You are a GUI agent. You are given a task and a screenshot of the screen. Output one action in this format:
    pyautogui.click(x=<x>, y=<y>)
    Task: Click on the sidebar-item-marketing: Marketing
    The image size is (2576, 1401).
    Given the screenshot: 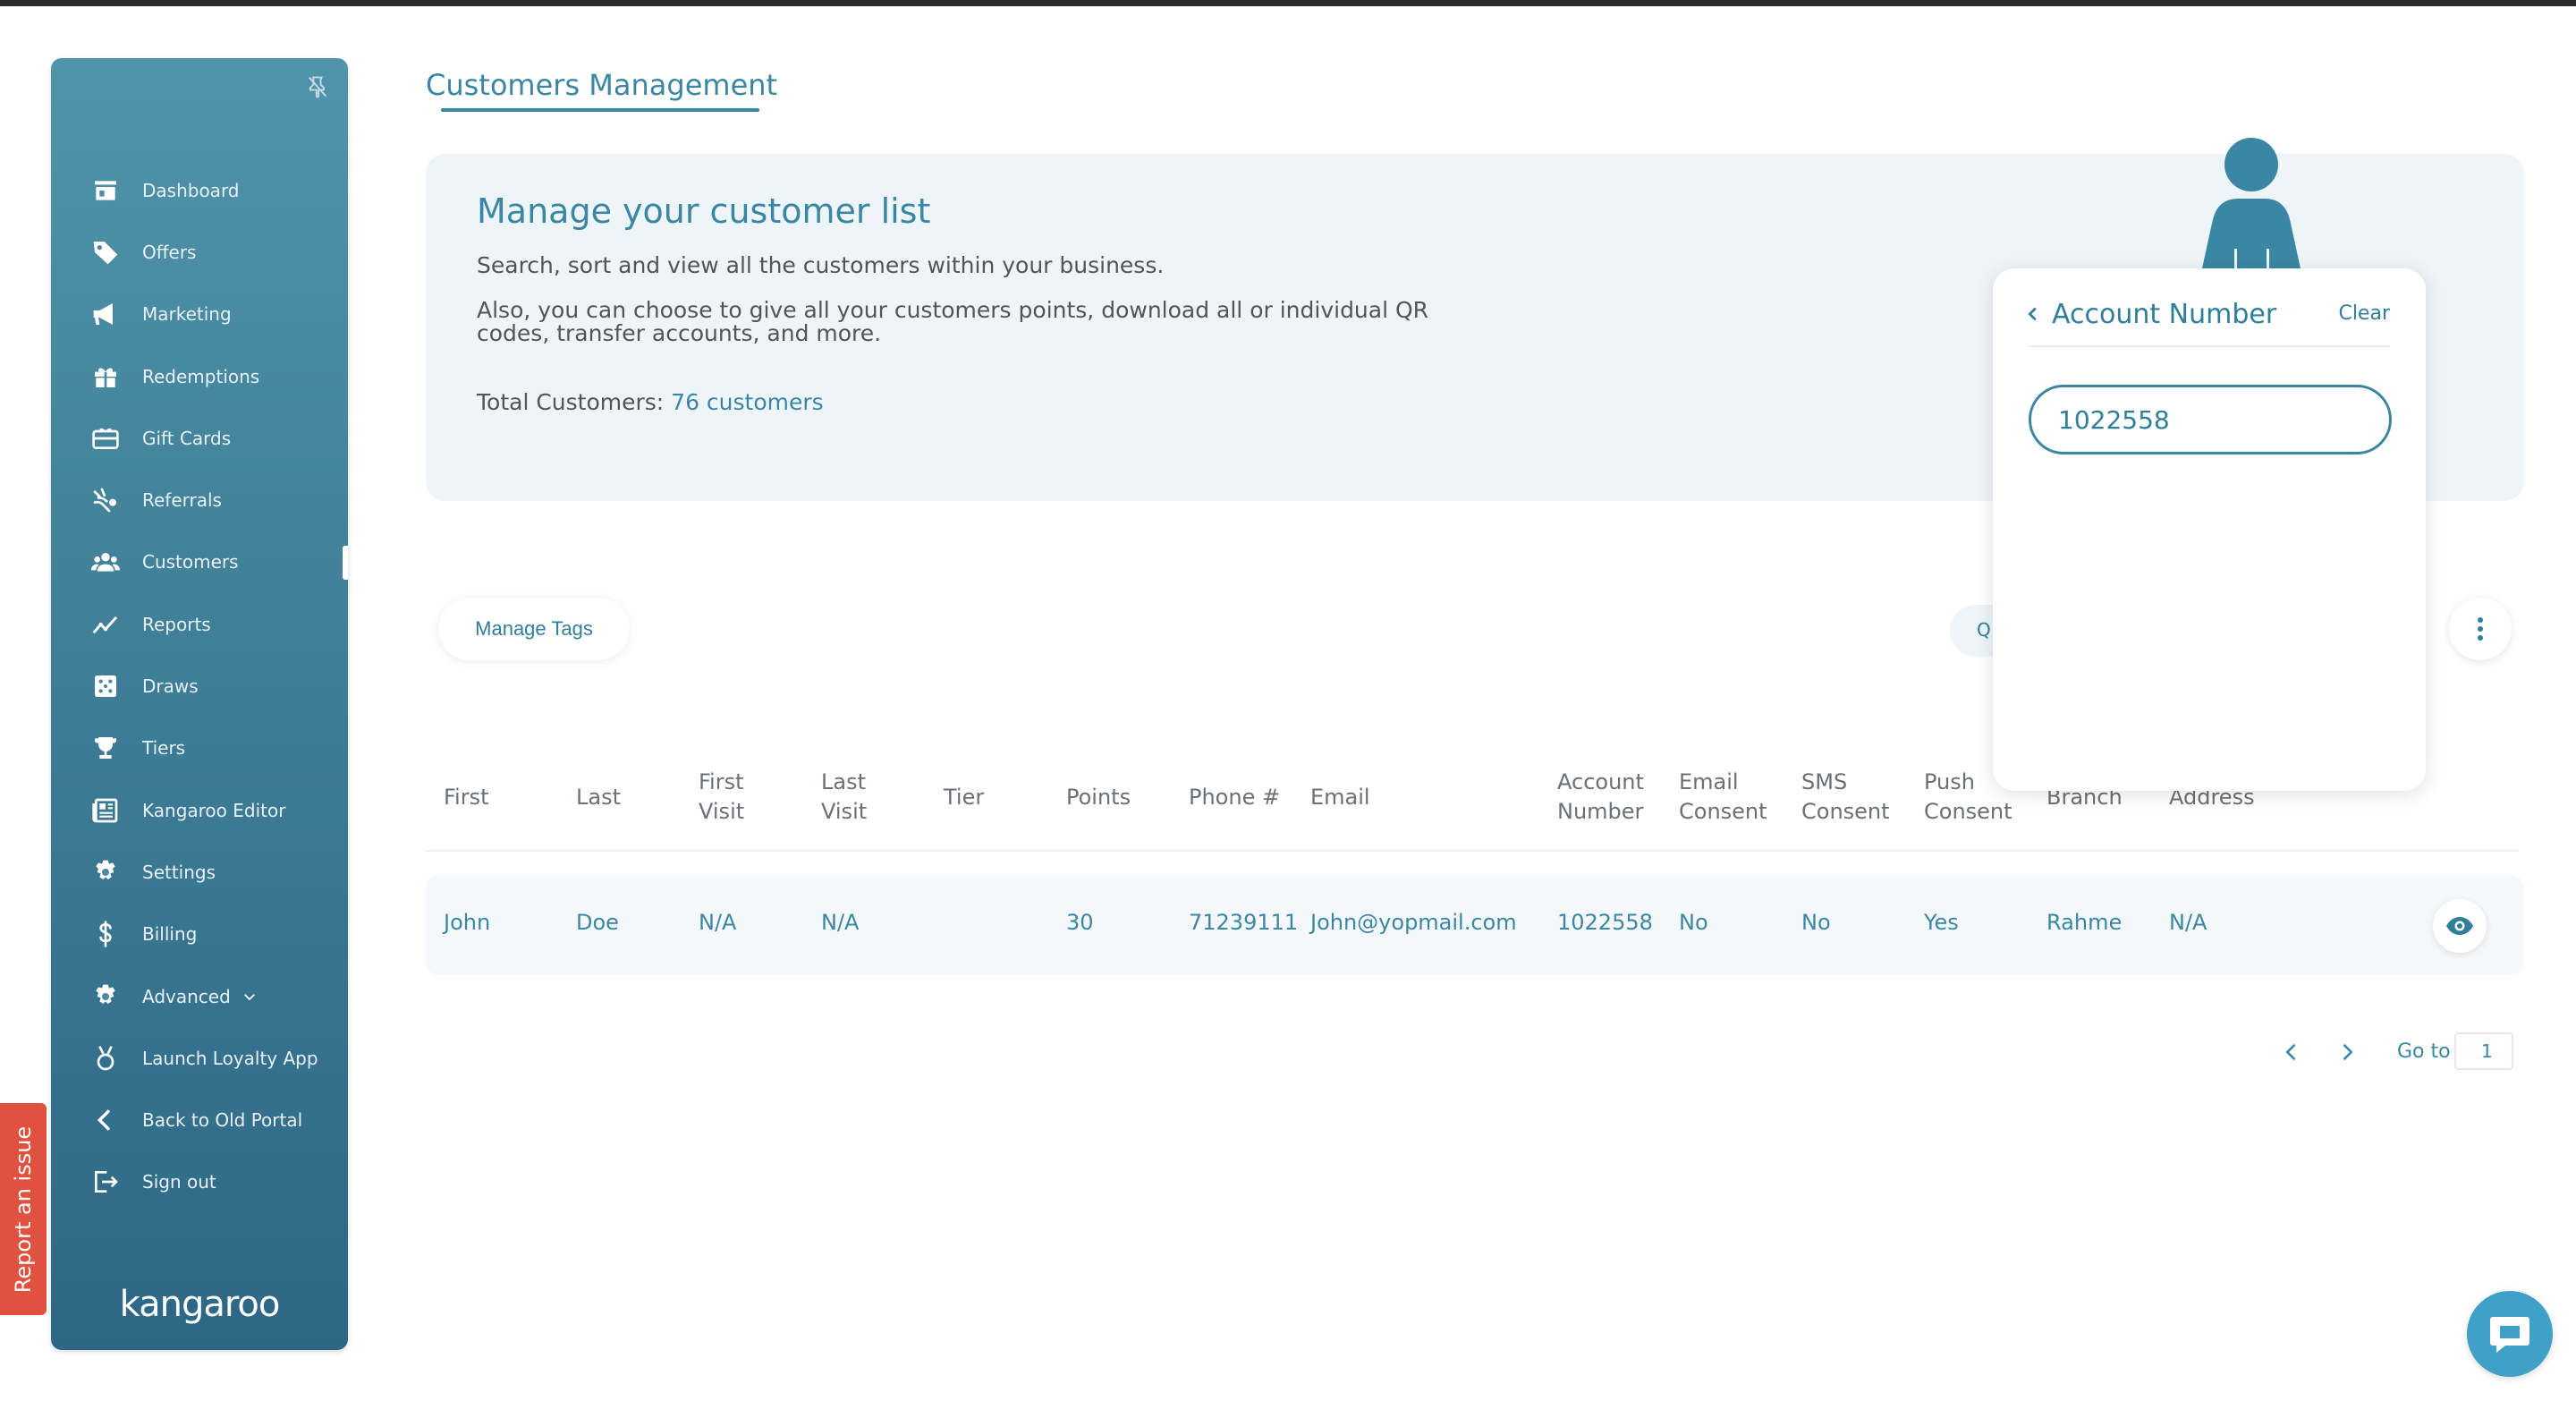 What is the action you would take?
    pyautogui.click(x=199, y=314)
    